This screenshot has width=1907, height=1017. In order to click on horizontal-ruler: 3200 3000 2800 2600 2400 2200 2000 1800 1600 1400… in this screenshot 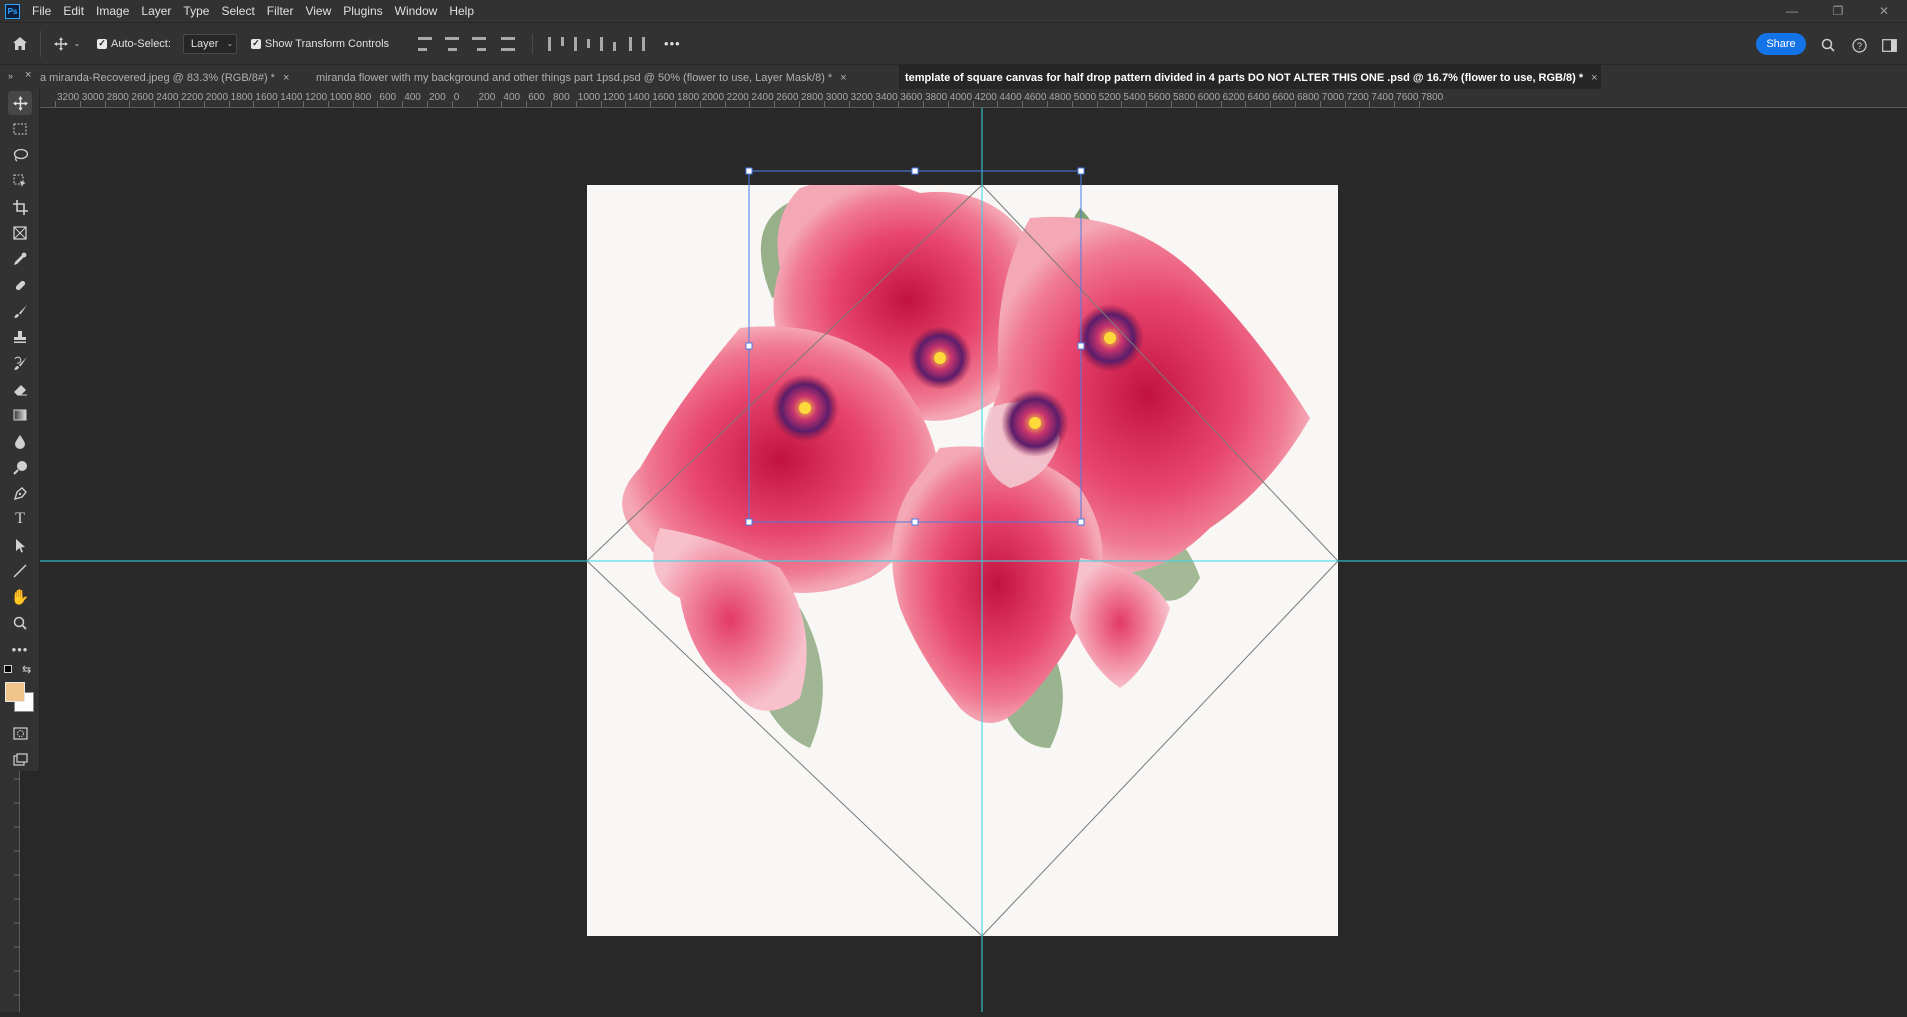, I will do `click(973, 98)`.